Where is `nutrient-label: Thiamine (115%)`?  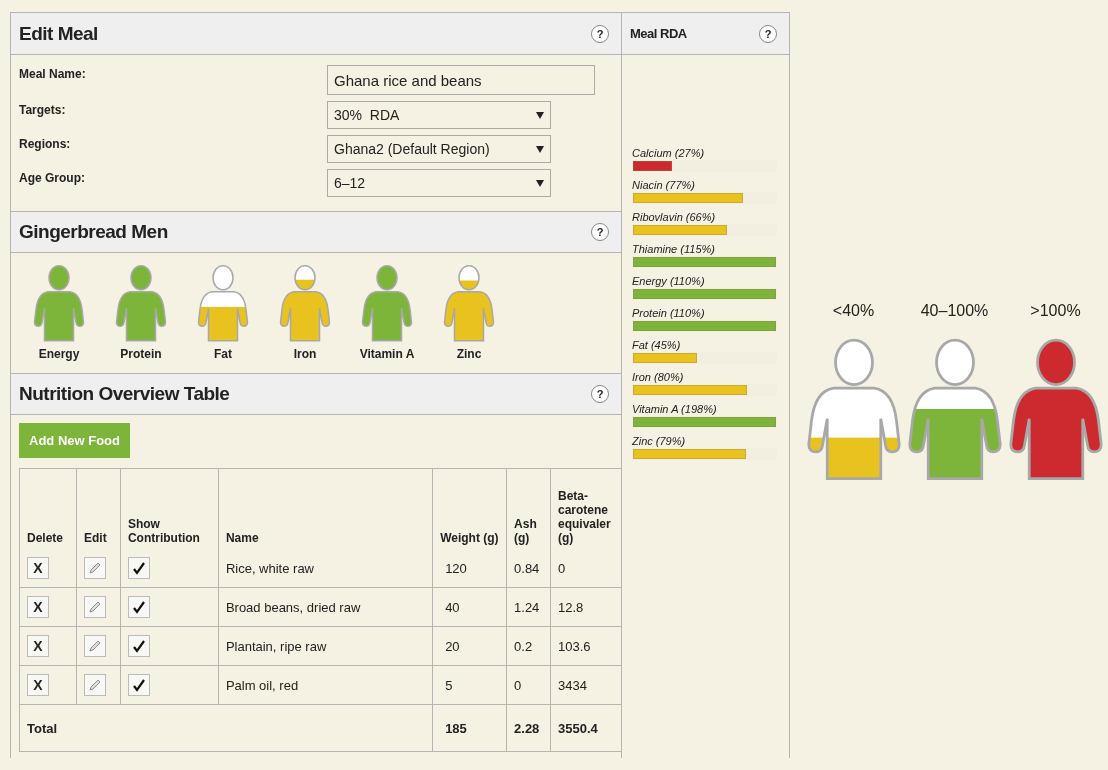 nutrient-label: Thiamine (115%) is located at coordinates (674, 249).